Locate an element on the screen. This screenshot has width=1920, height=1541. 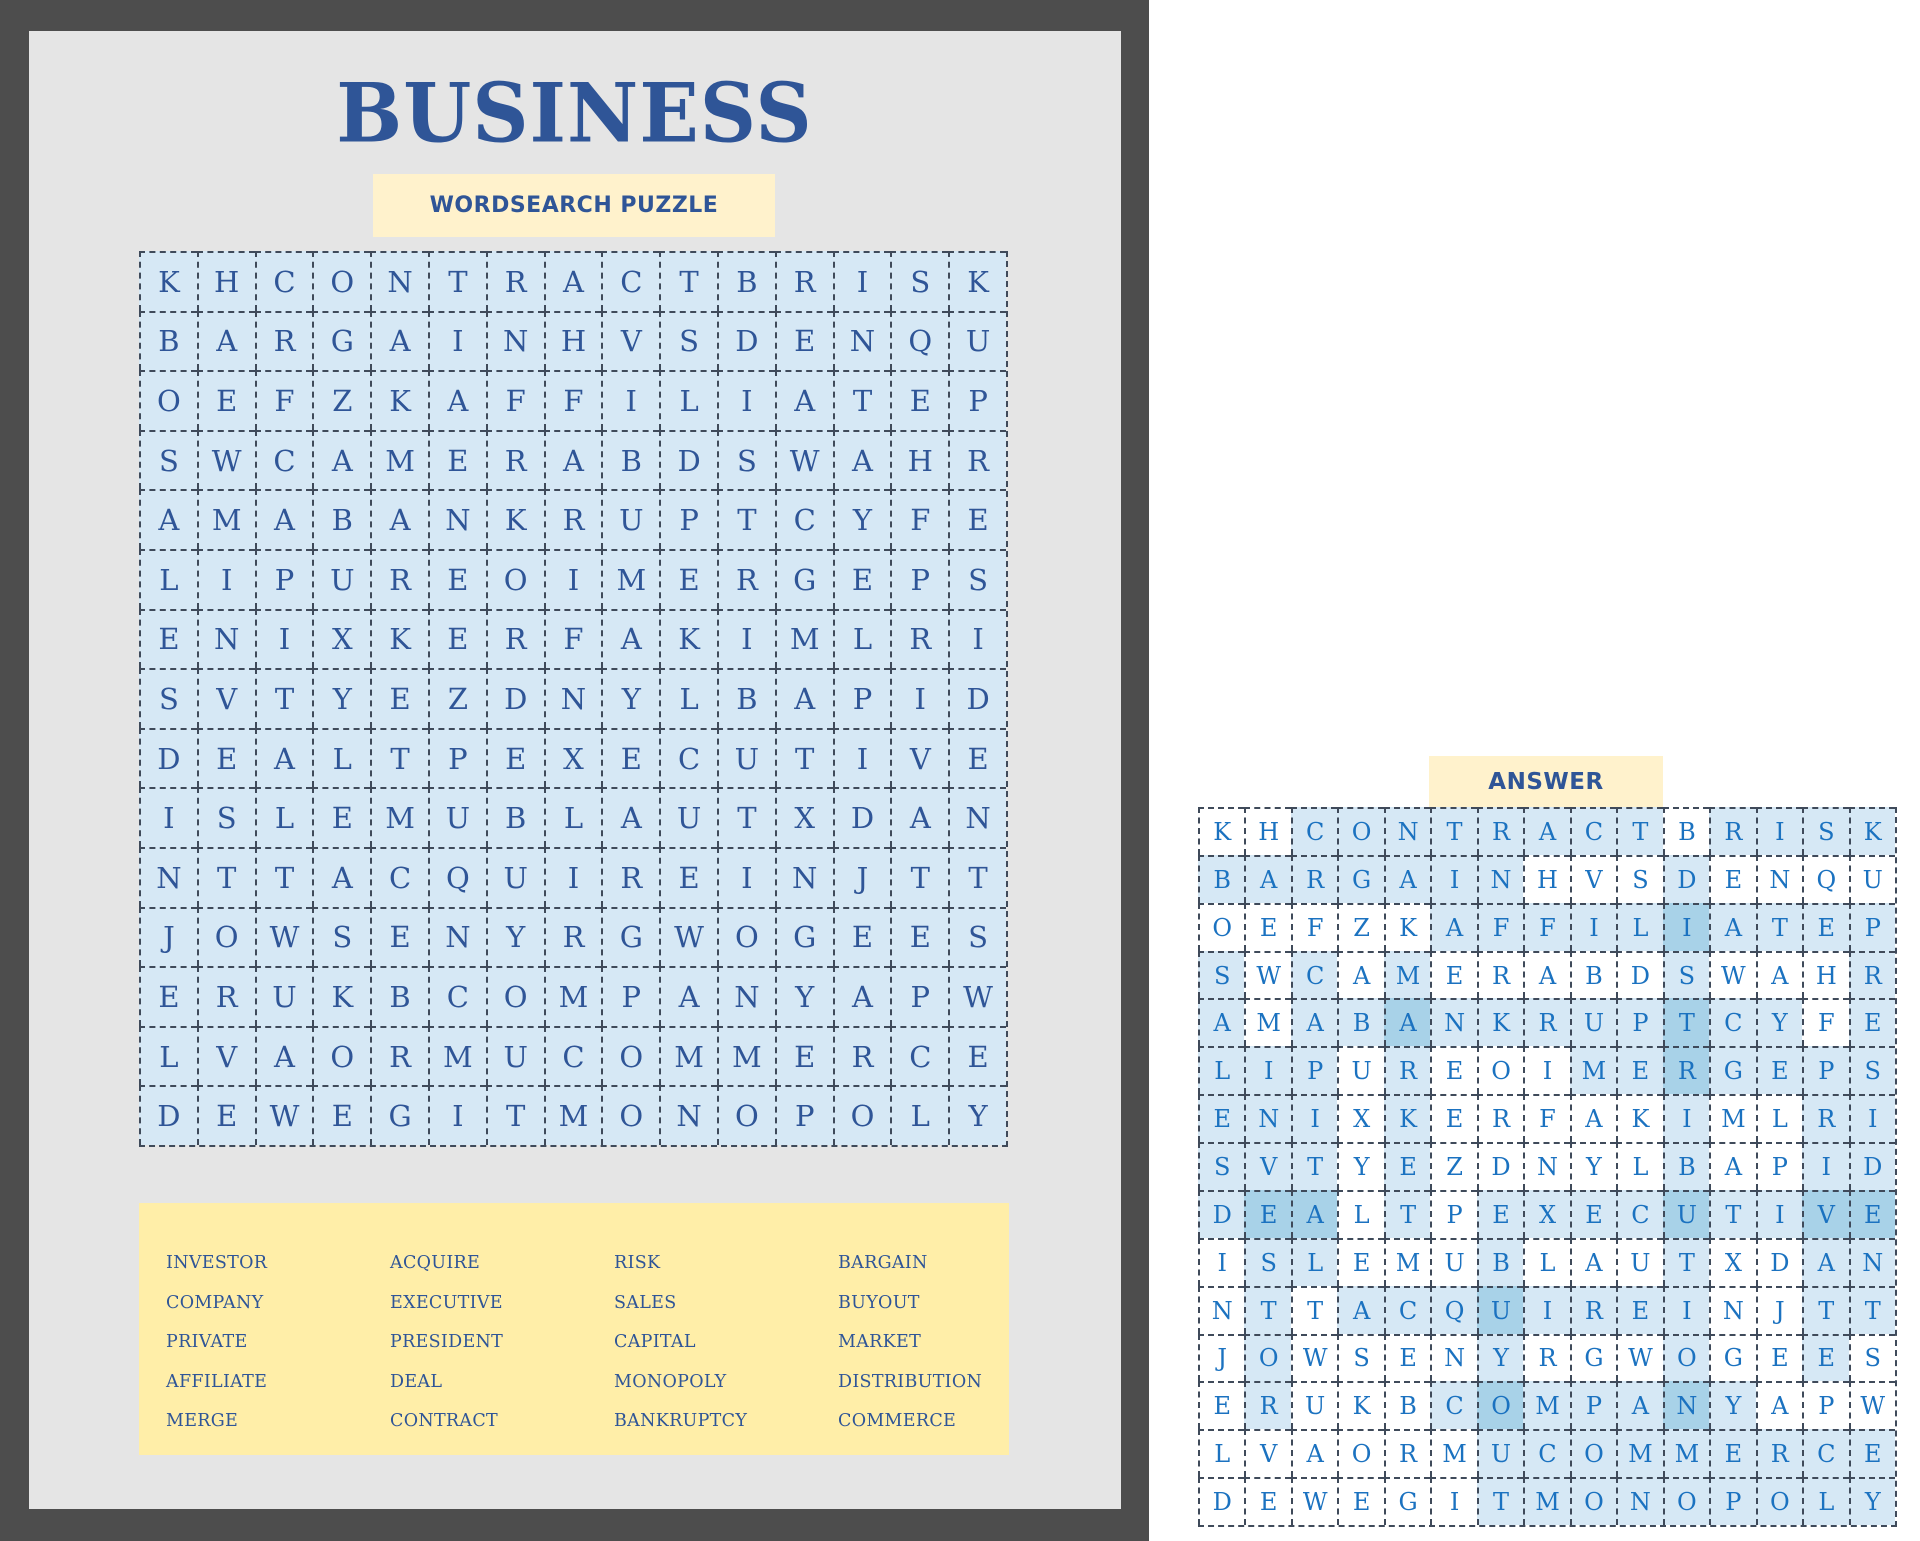
puzzle-cell: H is located at coordinates (919, 459).